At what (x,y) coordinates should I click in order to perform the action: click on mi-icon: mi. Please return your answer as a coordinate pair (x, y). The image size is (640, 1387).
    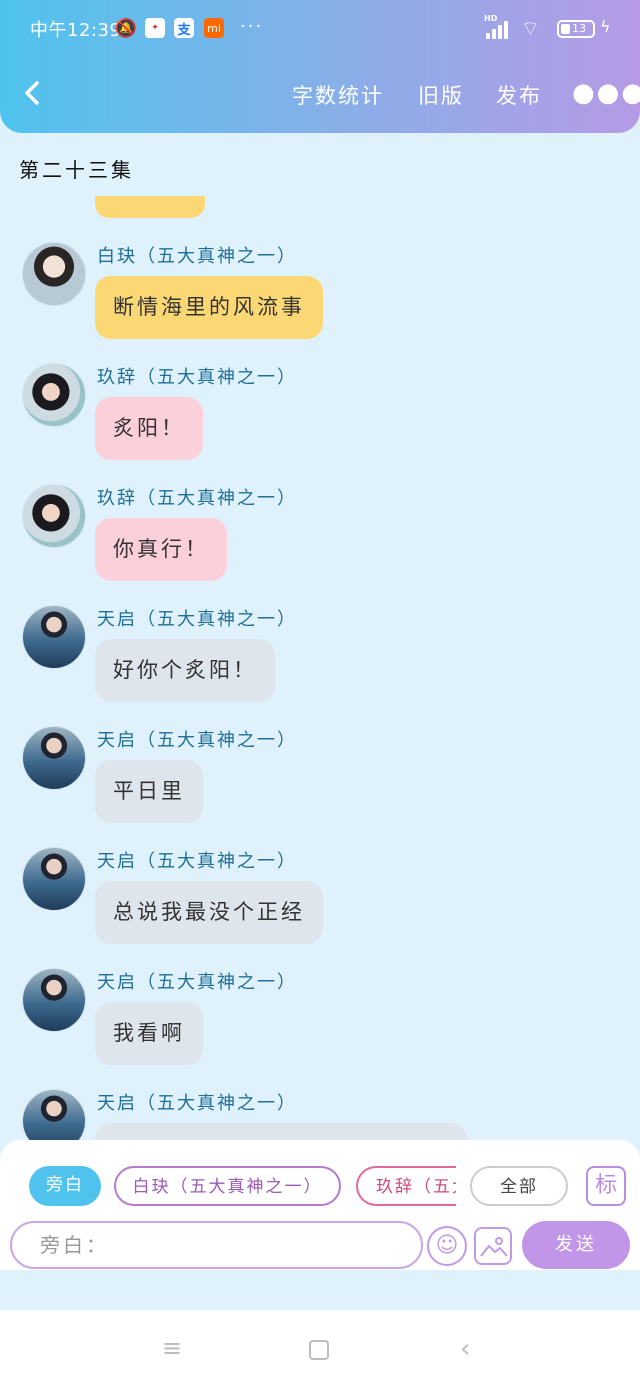
    Looking at the image, I should click on (214, 28).